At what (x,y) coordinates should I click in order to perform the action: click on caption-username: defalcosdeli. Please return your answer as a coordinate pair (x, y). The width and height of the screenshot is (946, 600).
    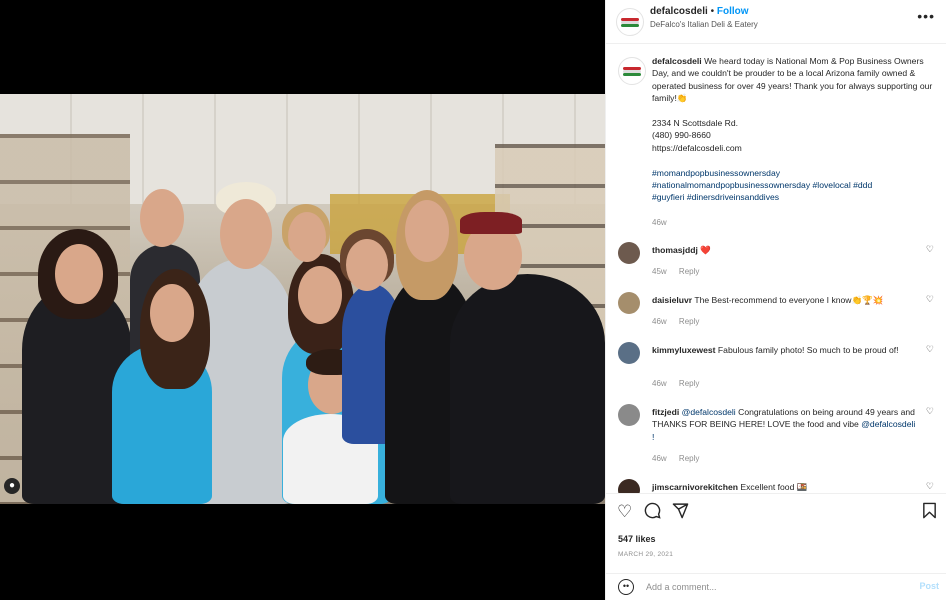
    Looking at the image, I should click on (677, 61).